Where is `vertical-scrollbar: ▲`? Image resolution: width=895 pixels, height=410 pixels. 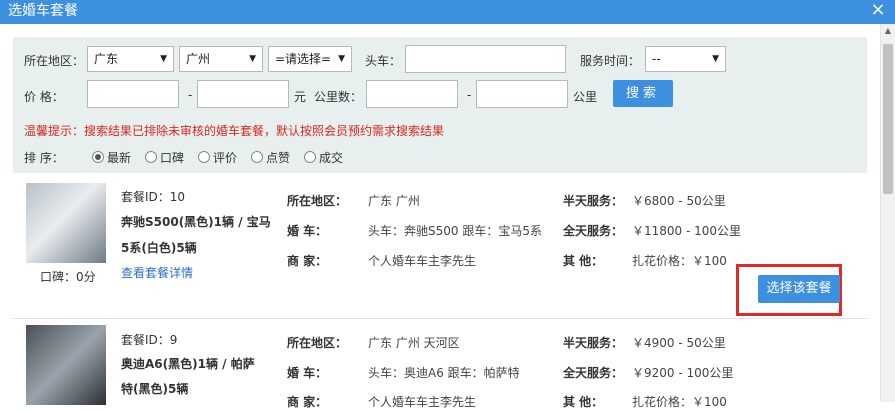 vertical-scrollbar: ▲ is located at coordinates (887, 213).